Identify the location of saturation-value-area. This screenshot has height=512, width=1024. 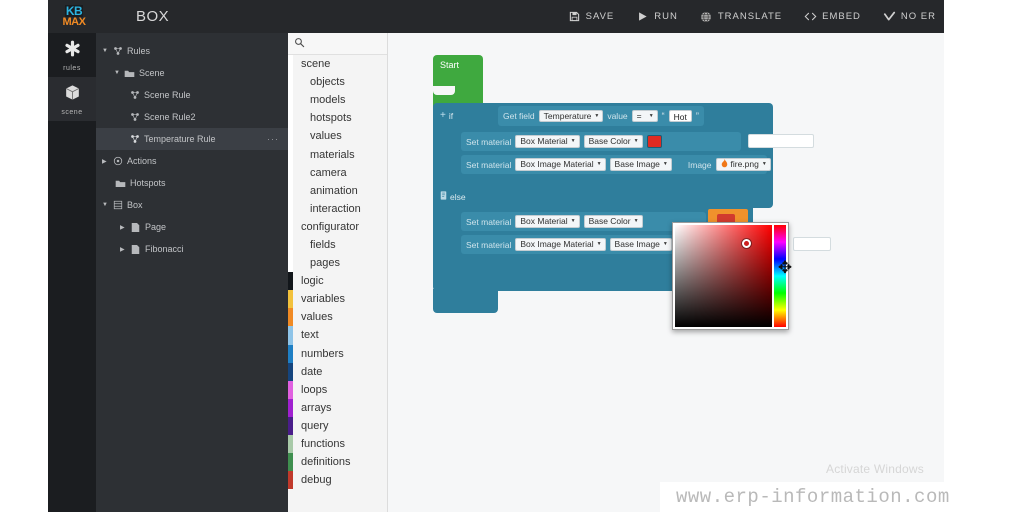
(723, 276).